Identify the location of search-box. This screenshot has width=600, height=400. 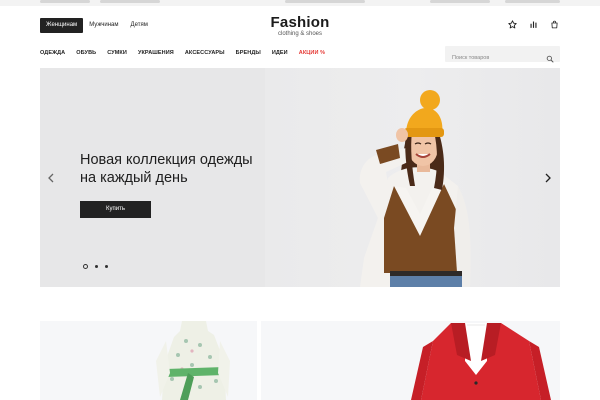
(502, 56).